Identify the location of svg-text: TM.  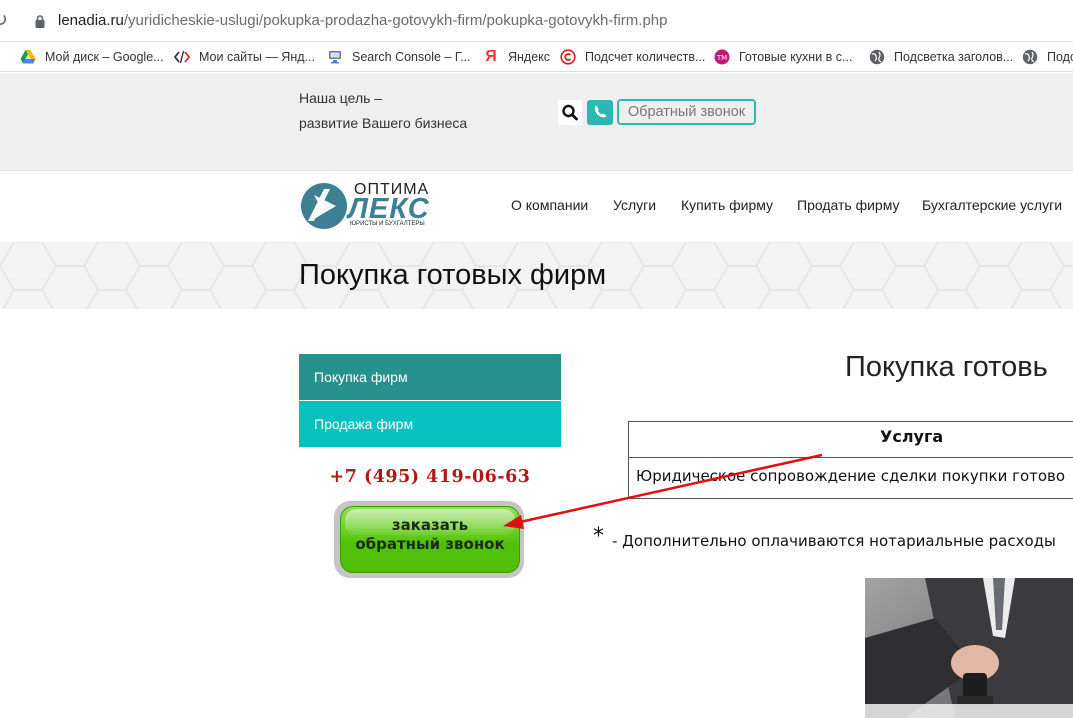
(721, 58).